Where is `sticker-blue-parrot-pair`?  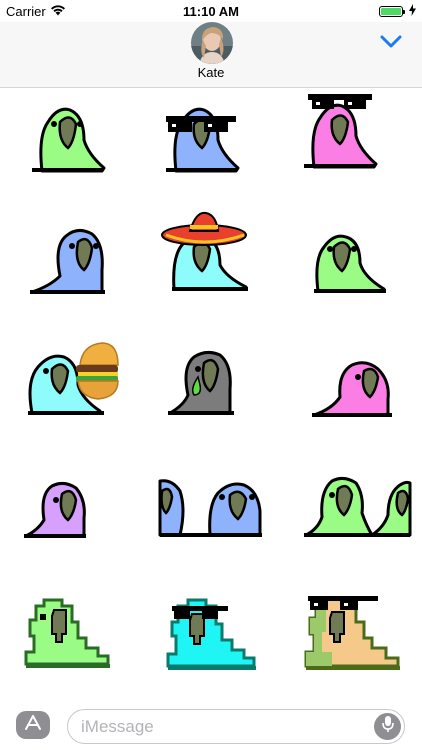 sticker-blue-parrot-pair is located at coordinates (214, 514).